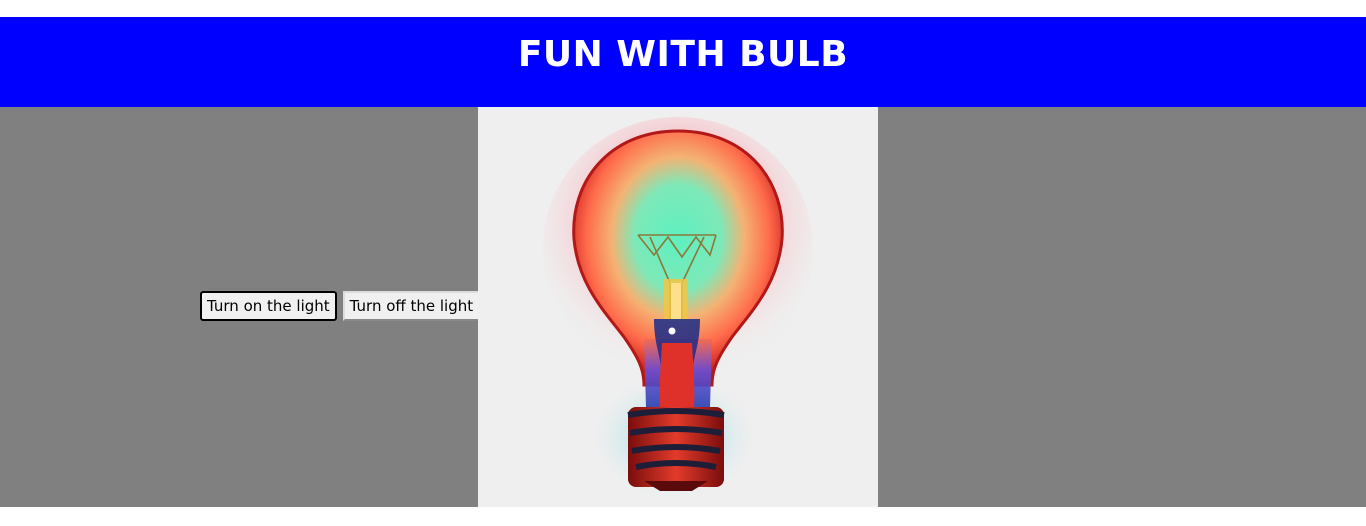  What do you see at coordinates (683, 516) in the screenshot?
I see `bottom-spacer` at bounding box center [683, 516].